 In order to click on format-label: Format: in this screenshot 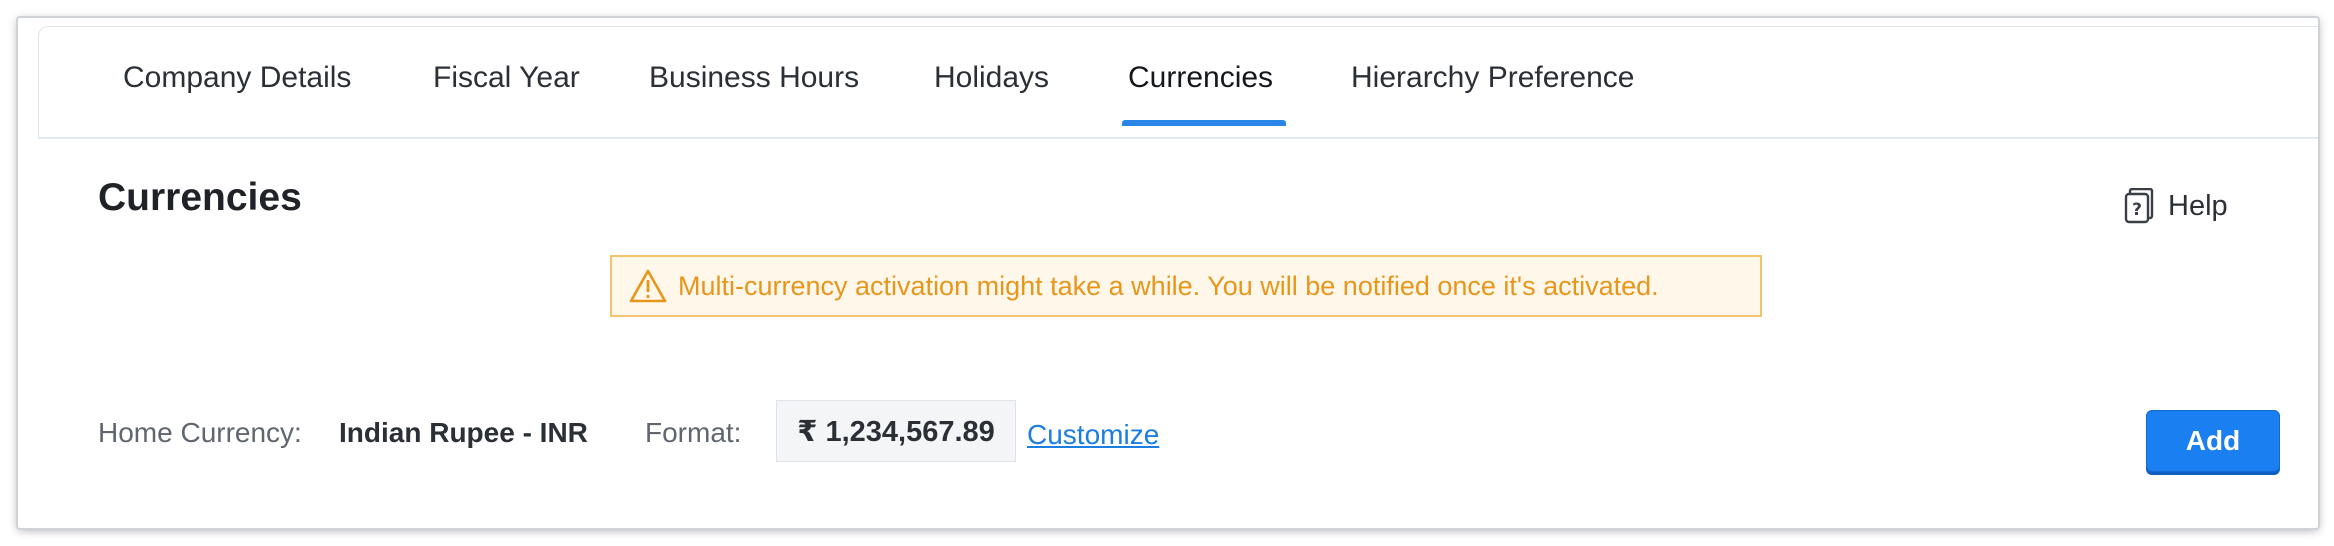, I will do `click(693, 432)`.